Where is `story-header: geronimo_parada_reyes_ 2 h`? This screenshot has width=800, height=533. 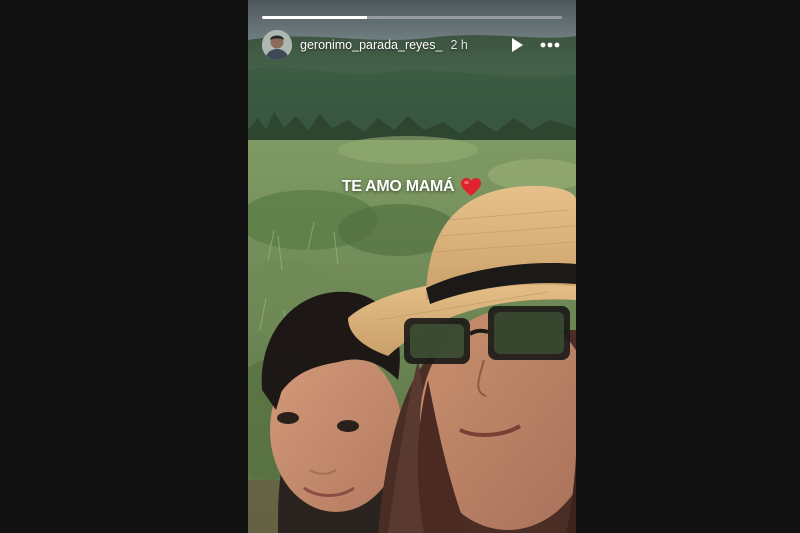
story-header: geronimo_parada_reyes_ 2 h is located at coordinates (412, 45).